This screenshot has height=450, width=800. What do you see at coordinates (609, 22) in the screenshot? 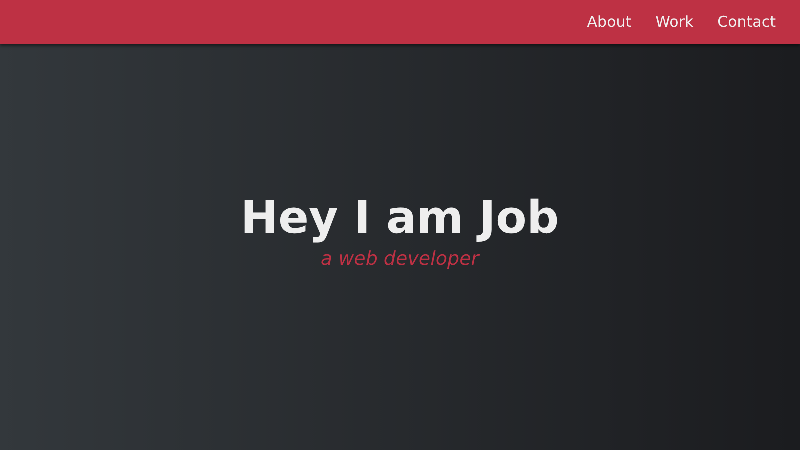
I see `nav-link: About` at bounding box center [609, 22].